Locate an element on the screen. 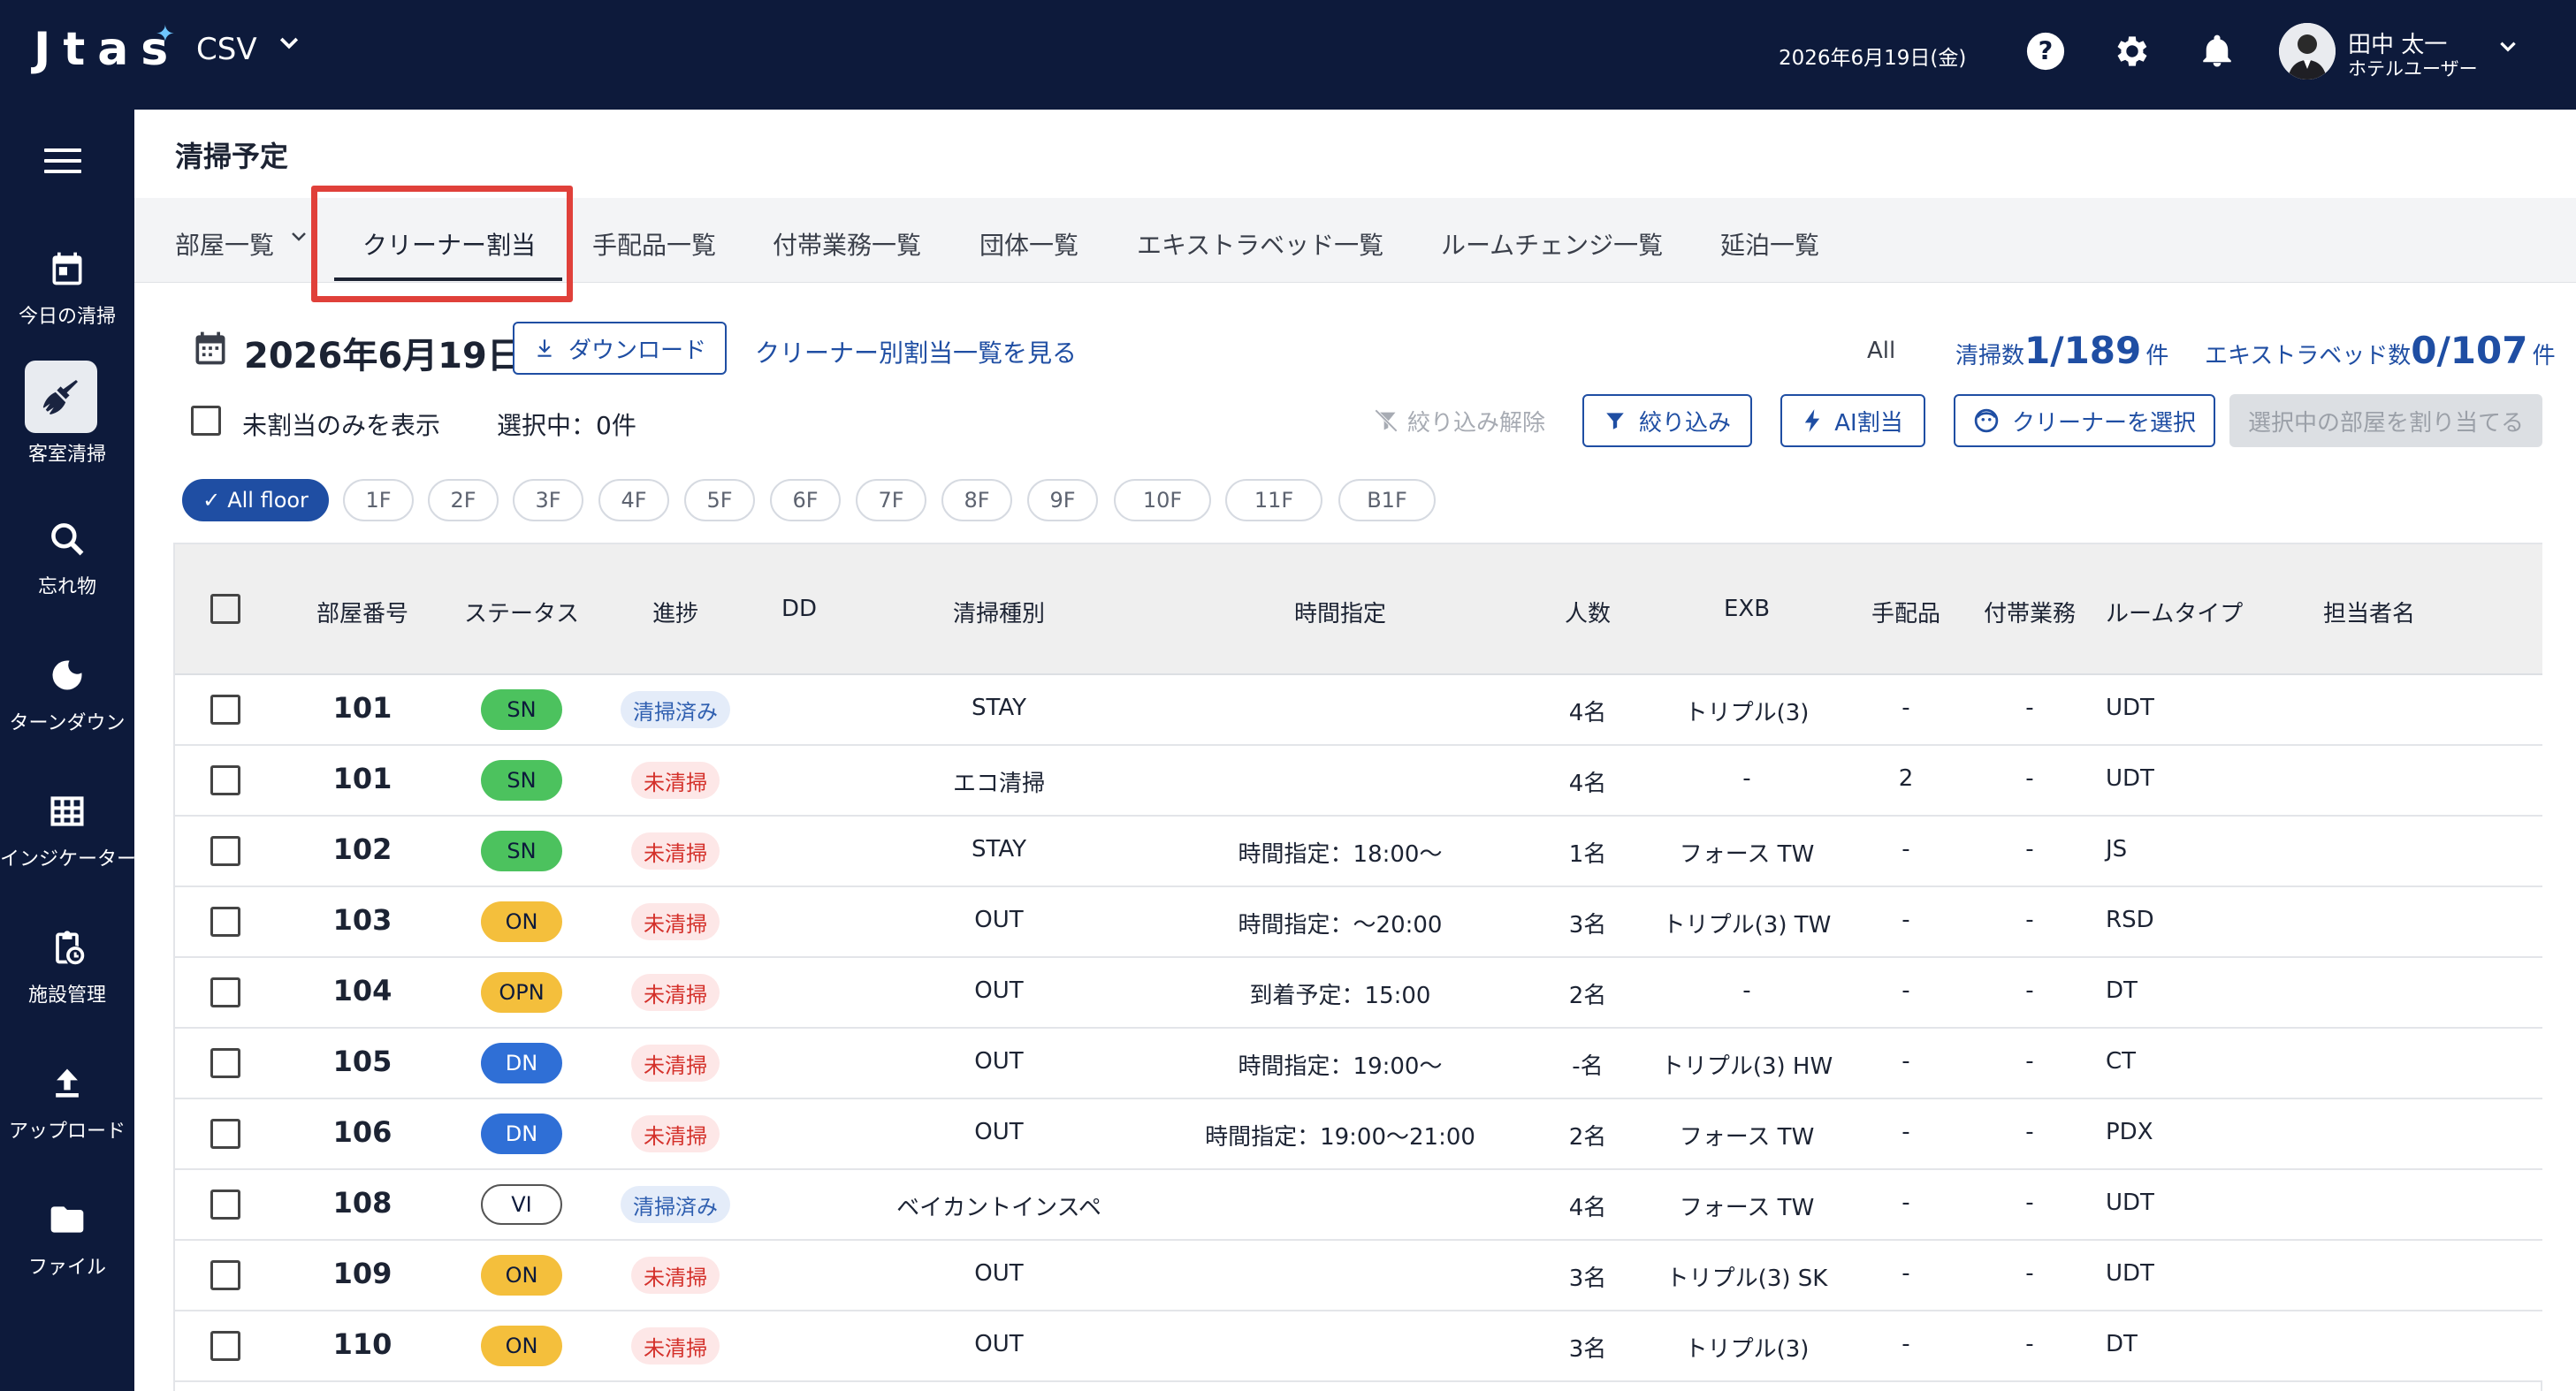 The height and width of the screenshot is (1391, 2576). sidebar-item-room-cleaning: 客室清掃 is located at coordinates (67, 412).